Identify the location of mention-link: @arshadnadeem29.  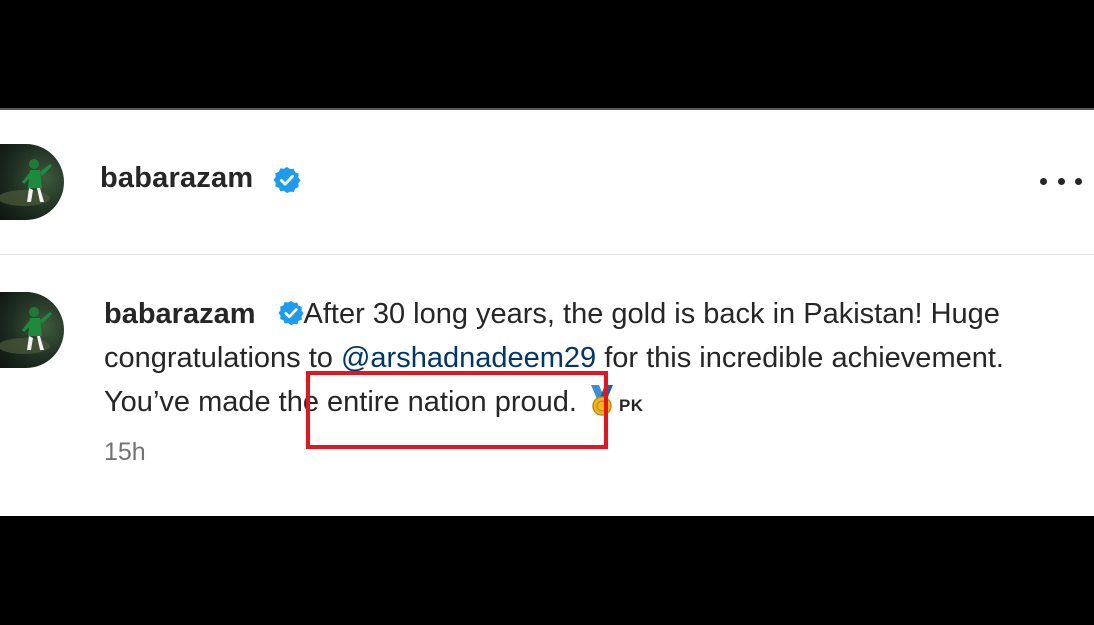
(468, 358).